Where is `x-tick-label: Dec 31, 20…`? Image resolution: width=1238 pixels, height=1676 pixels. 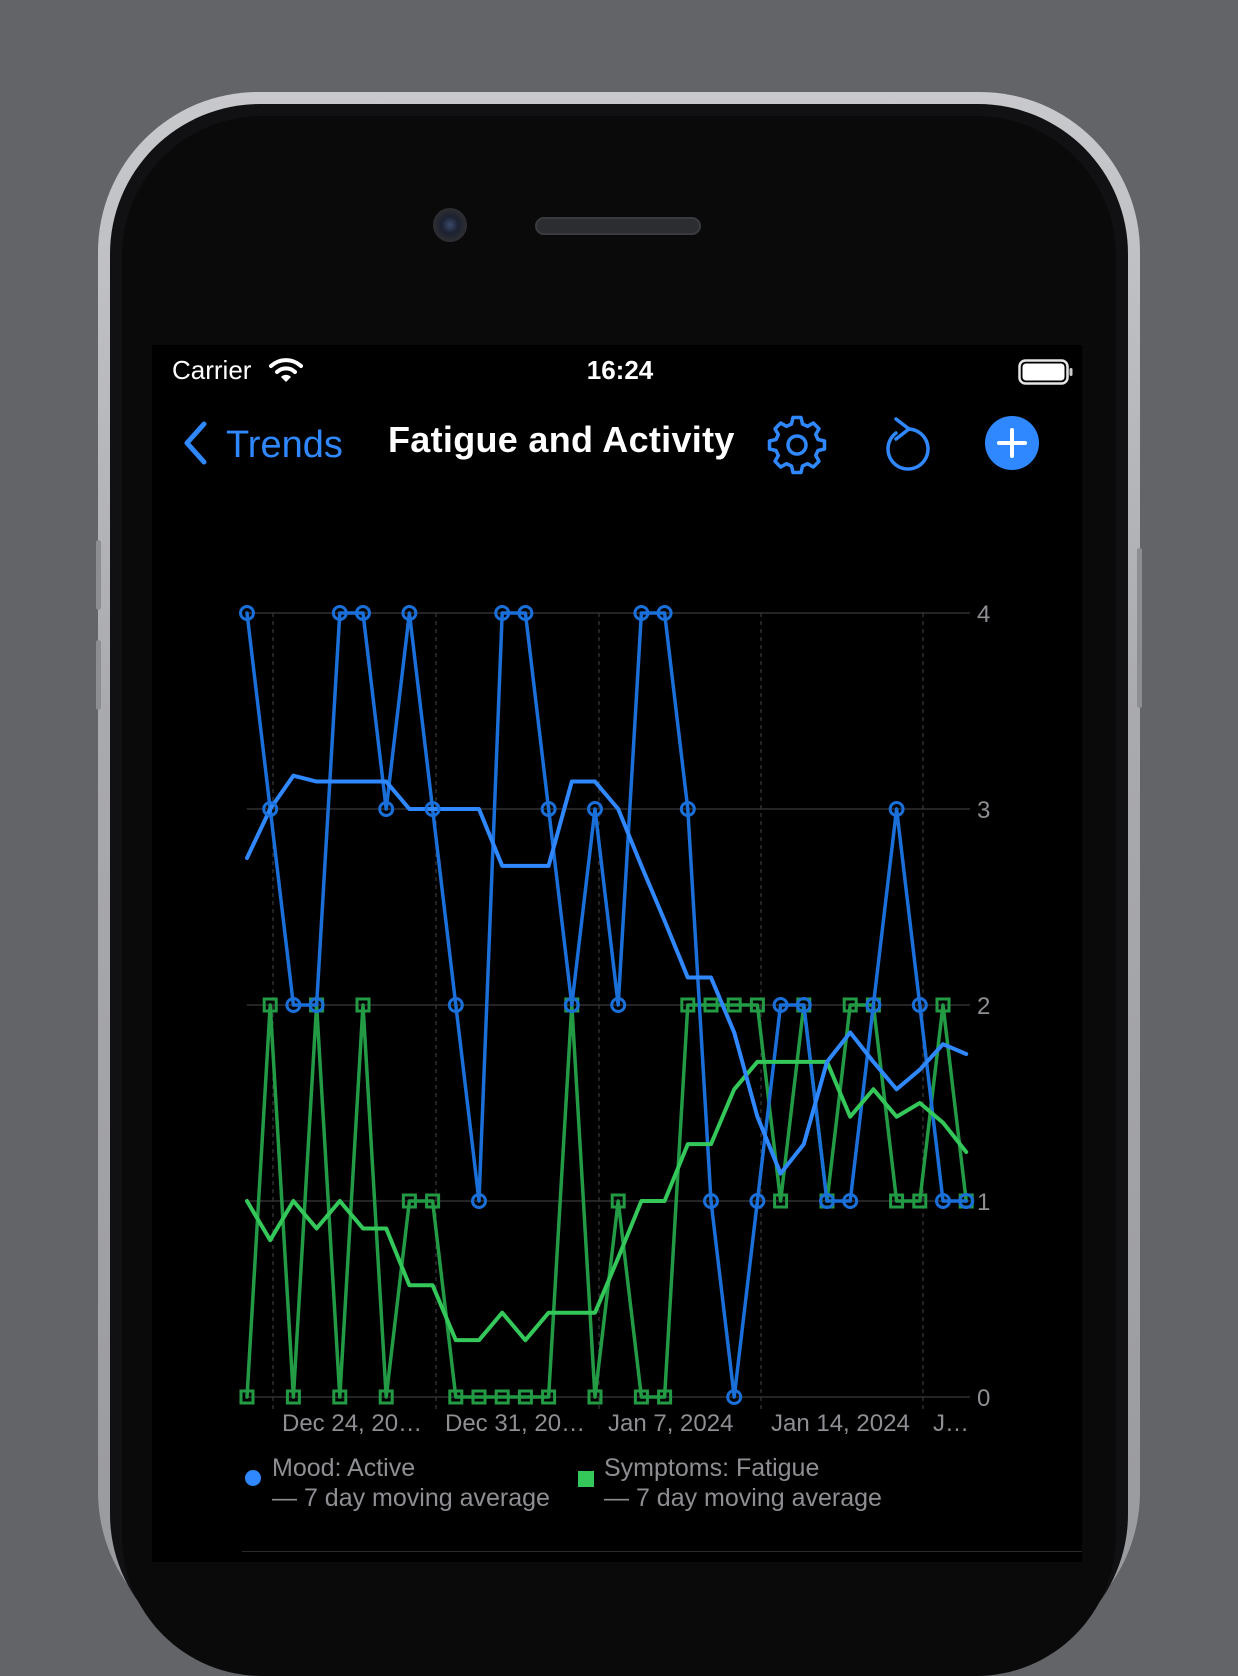
x-tick-label: Dec 31, 20… is located at coordinates (515, 1423).